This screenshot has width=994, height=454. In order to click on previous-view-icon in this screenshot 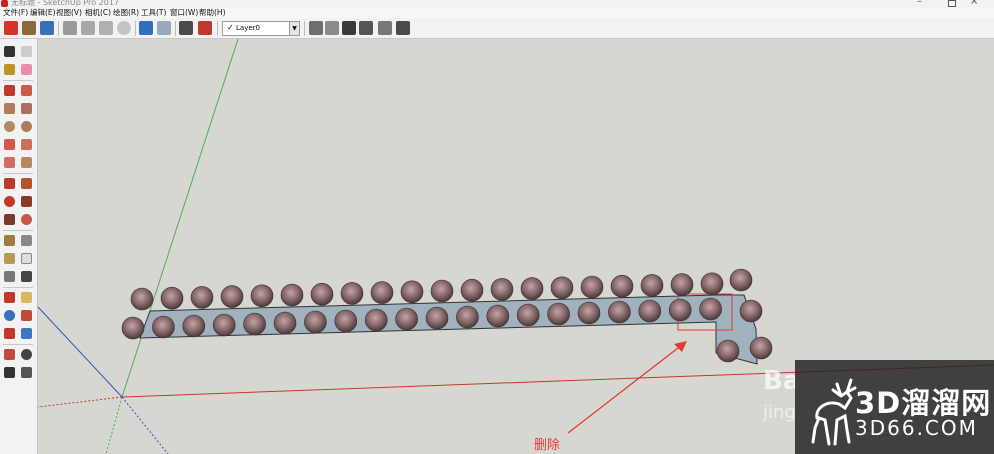, I will do `click(26, 333)`.